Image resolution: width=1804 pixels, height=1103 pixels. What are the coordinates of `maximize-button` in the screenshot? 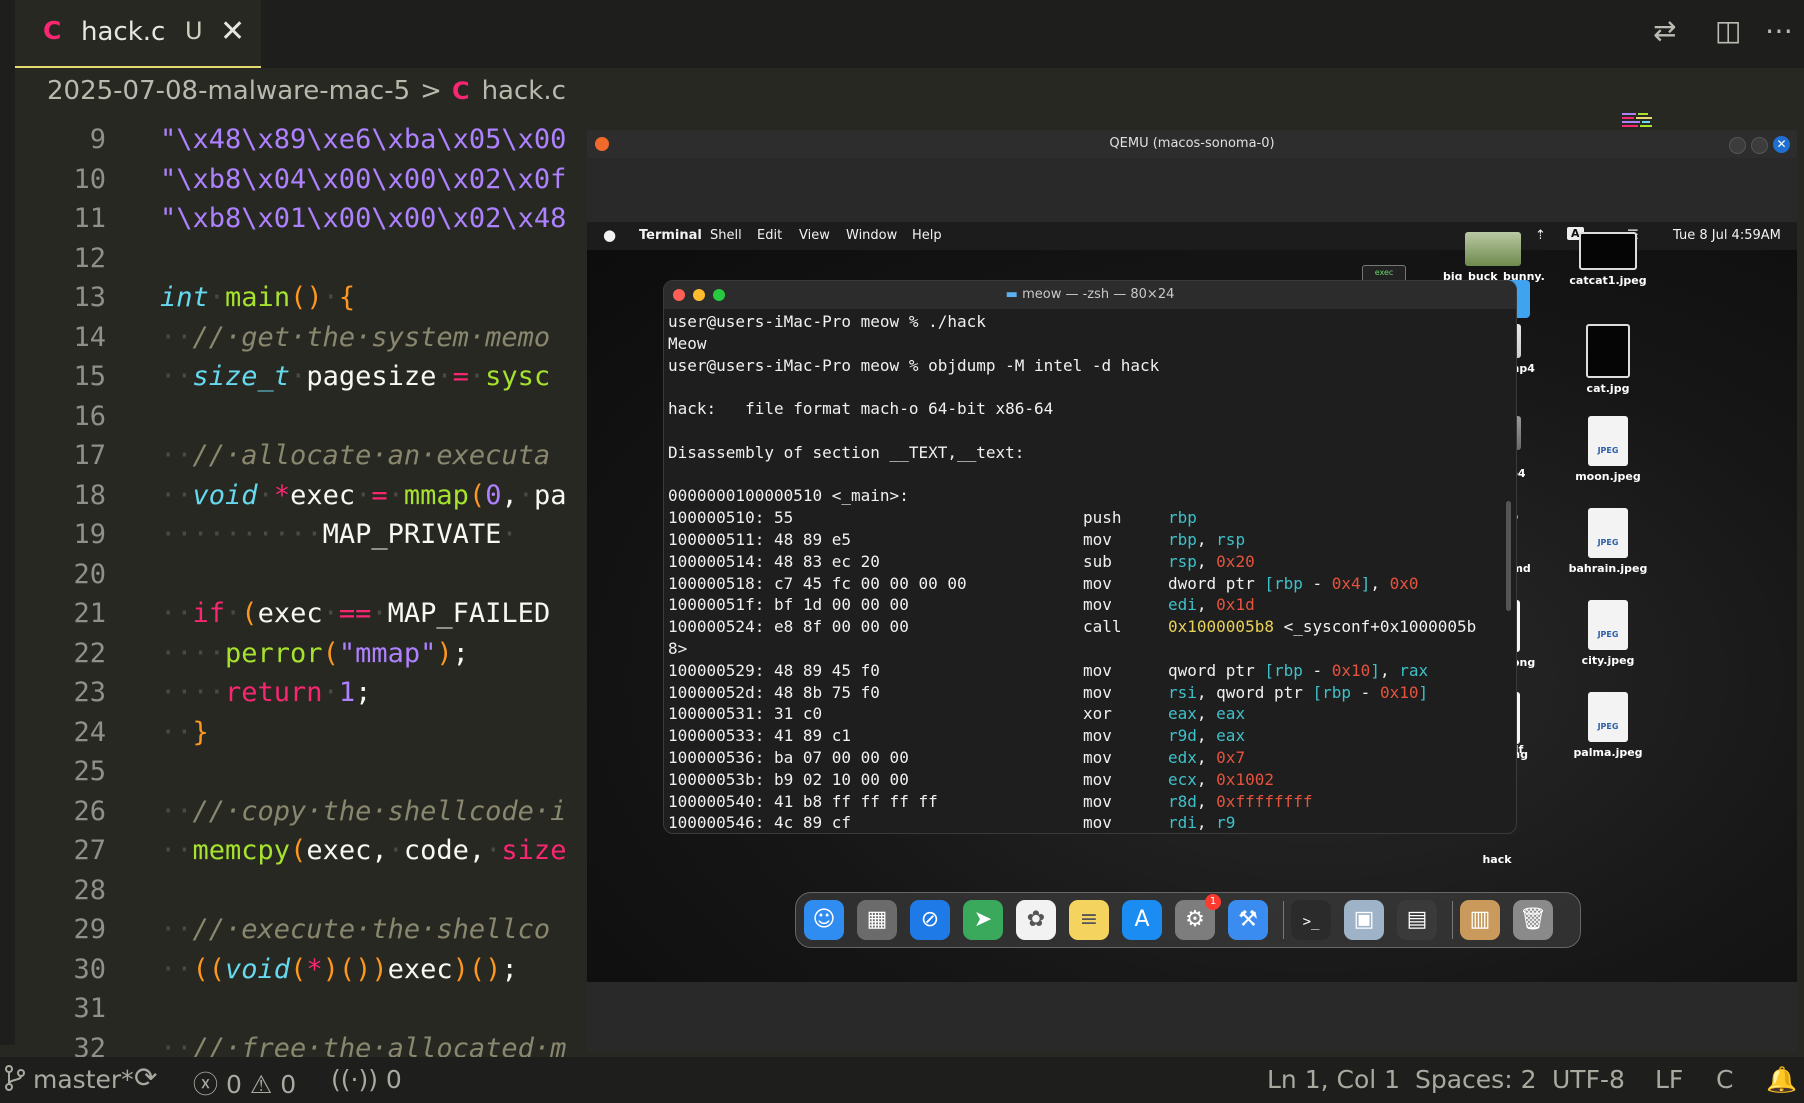 It's located at (1759, 145).